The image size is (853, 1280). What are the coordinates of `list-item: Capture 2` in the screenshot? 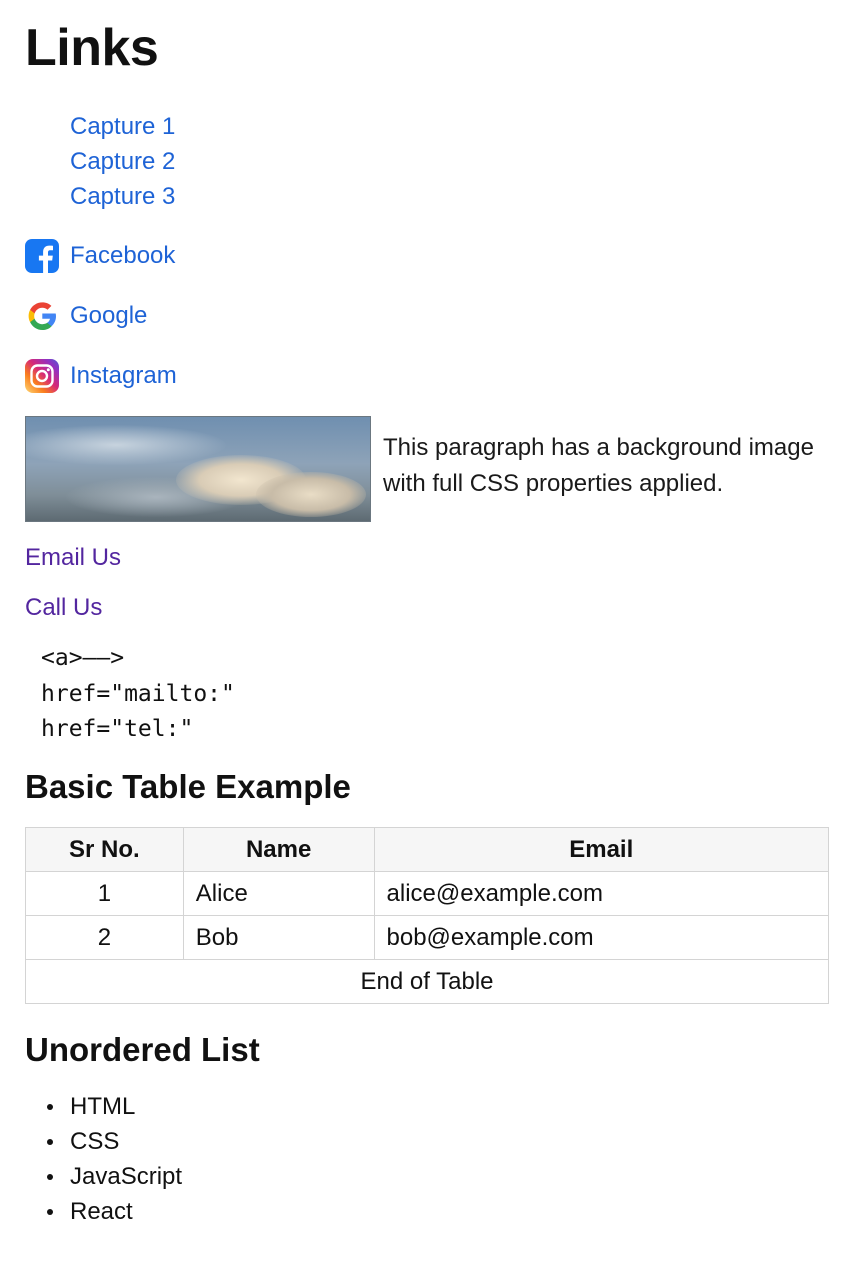 It's located at (122, 161).